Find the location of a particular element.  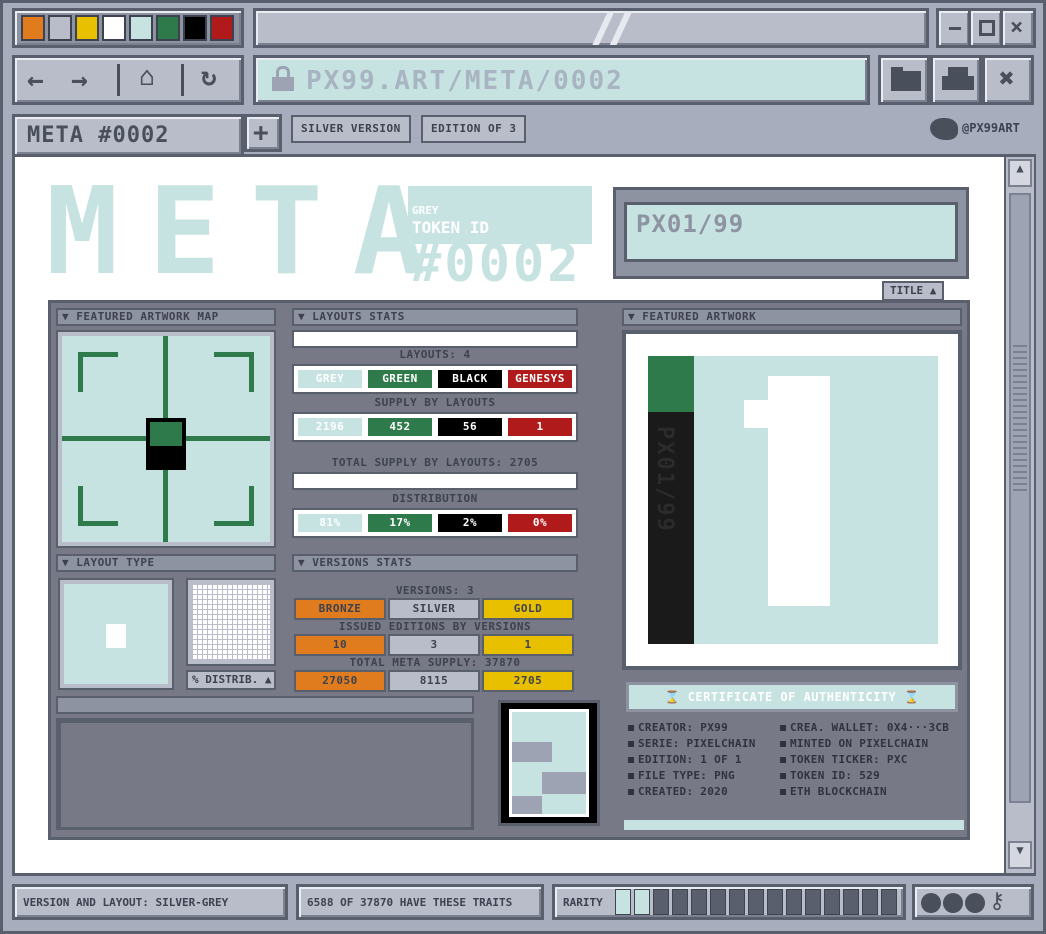

px99-logo-icon: ✖ is located at coordinates (1007, 79).